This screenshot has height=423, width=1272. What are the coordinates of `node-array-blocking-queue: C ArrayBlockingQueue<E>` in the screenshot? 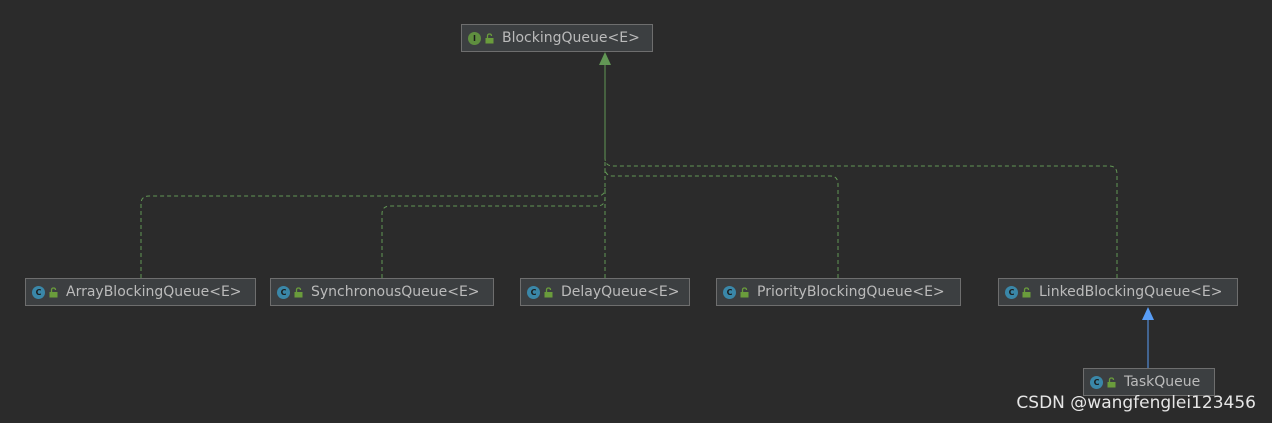 It's located at (140, 292).